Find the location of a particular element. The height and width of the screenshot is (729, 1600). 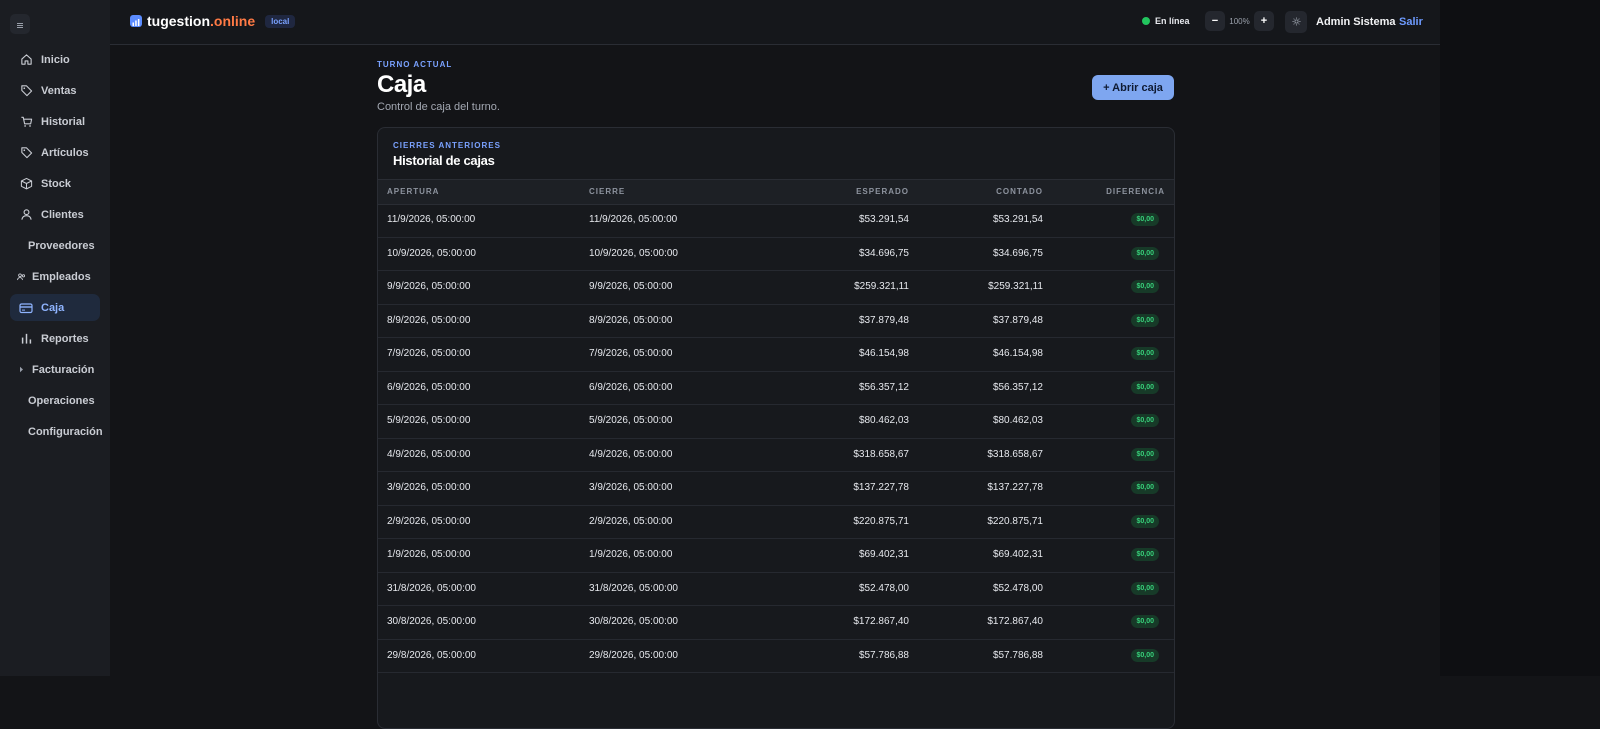

users-icon is located at coordinates (21, 277).